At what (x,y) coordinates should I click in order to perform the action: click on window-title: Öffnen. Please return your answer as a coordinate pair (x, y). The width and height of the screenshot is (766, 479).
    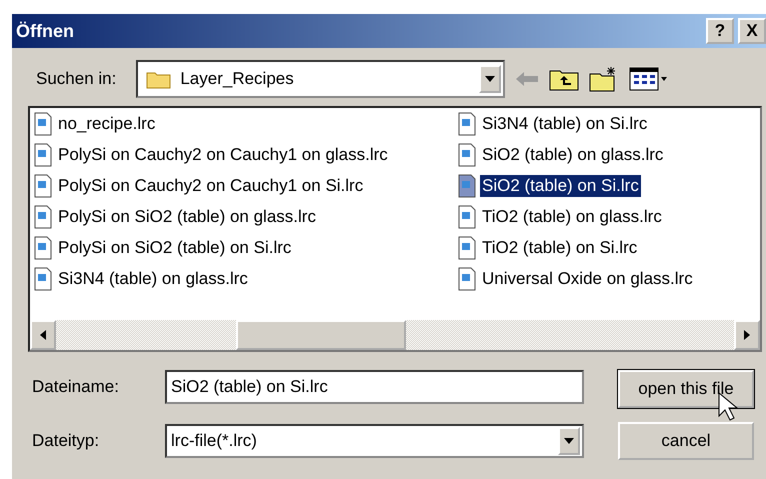
    Looking at the image, I should click on (45, 31).